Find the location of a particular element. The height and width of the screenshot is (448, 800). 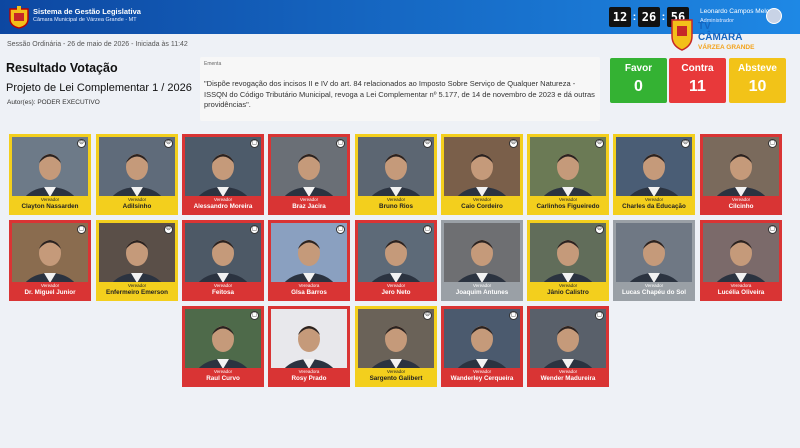

councilor-namebar: Vereador Charles da Educação is located at coordinates (654, 204).